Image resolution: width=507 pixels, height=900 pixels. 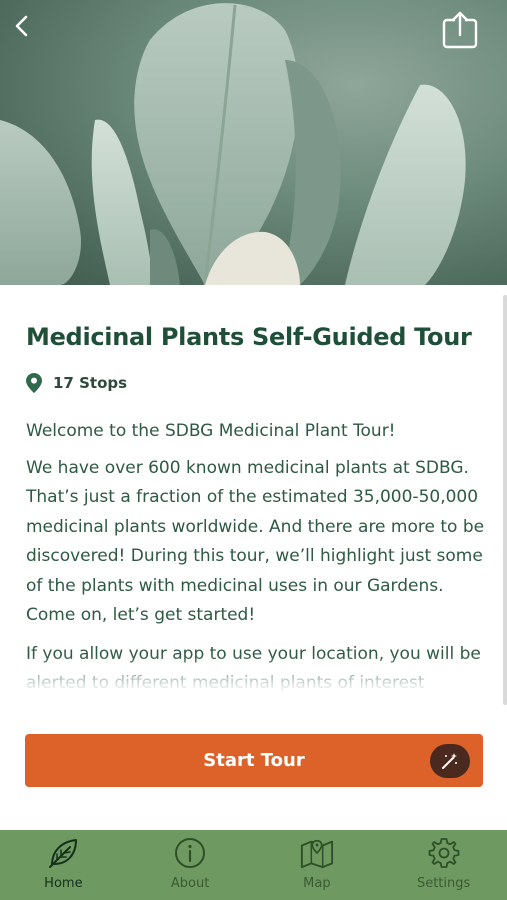 What do you see at coordinates (90, 383) in the screenshot?
I see `stops-label: 17 Stops` at bounding box center [90, 383].